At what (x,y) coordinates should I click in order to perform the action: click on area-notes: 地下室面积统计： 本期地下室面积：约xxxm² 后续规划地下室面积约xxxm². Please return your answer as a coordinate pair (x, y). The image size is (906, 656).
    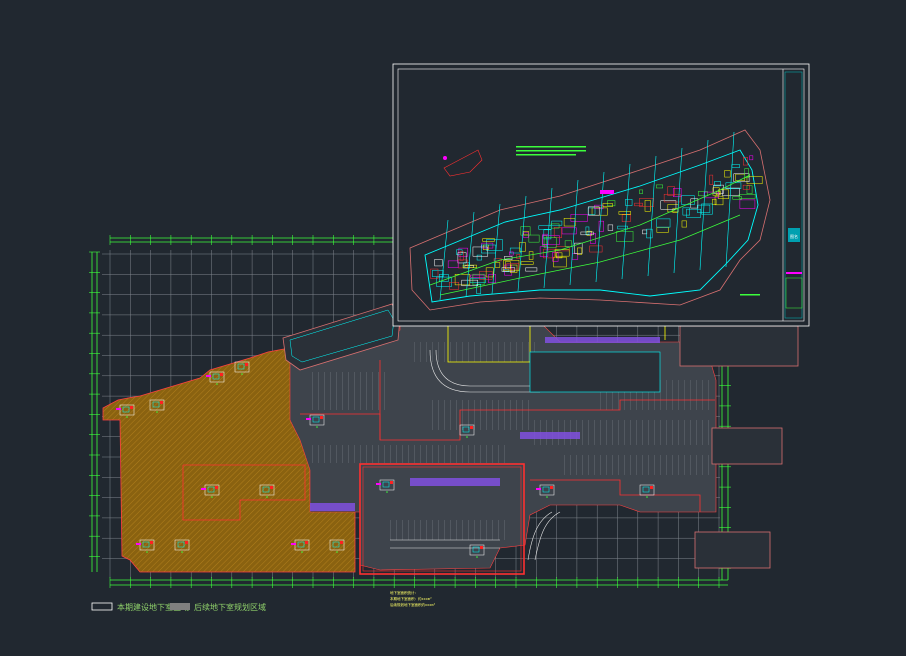
    Looking at the image, I should click on (413, 598).